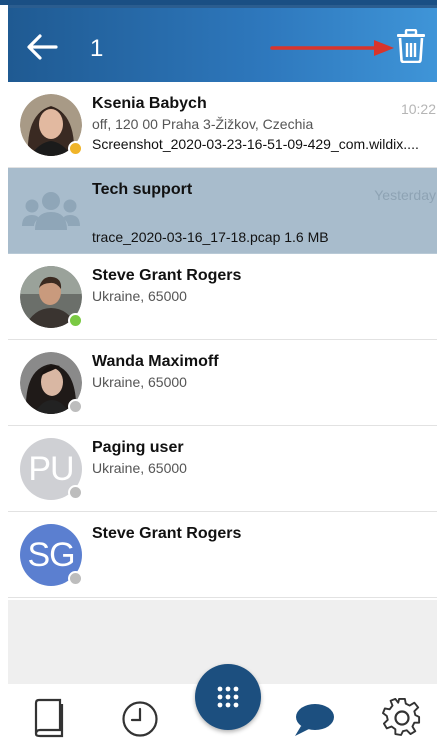 The image size is (437, 742). Describe the element at coordinates (51, 555) in the screenshot. I see `avatar: SG` at that location.